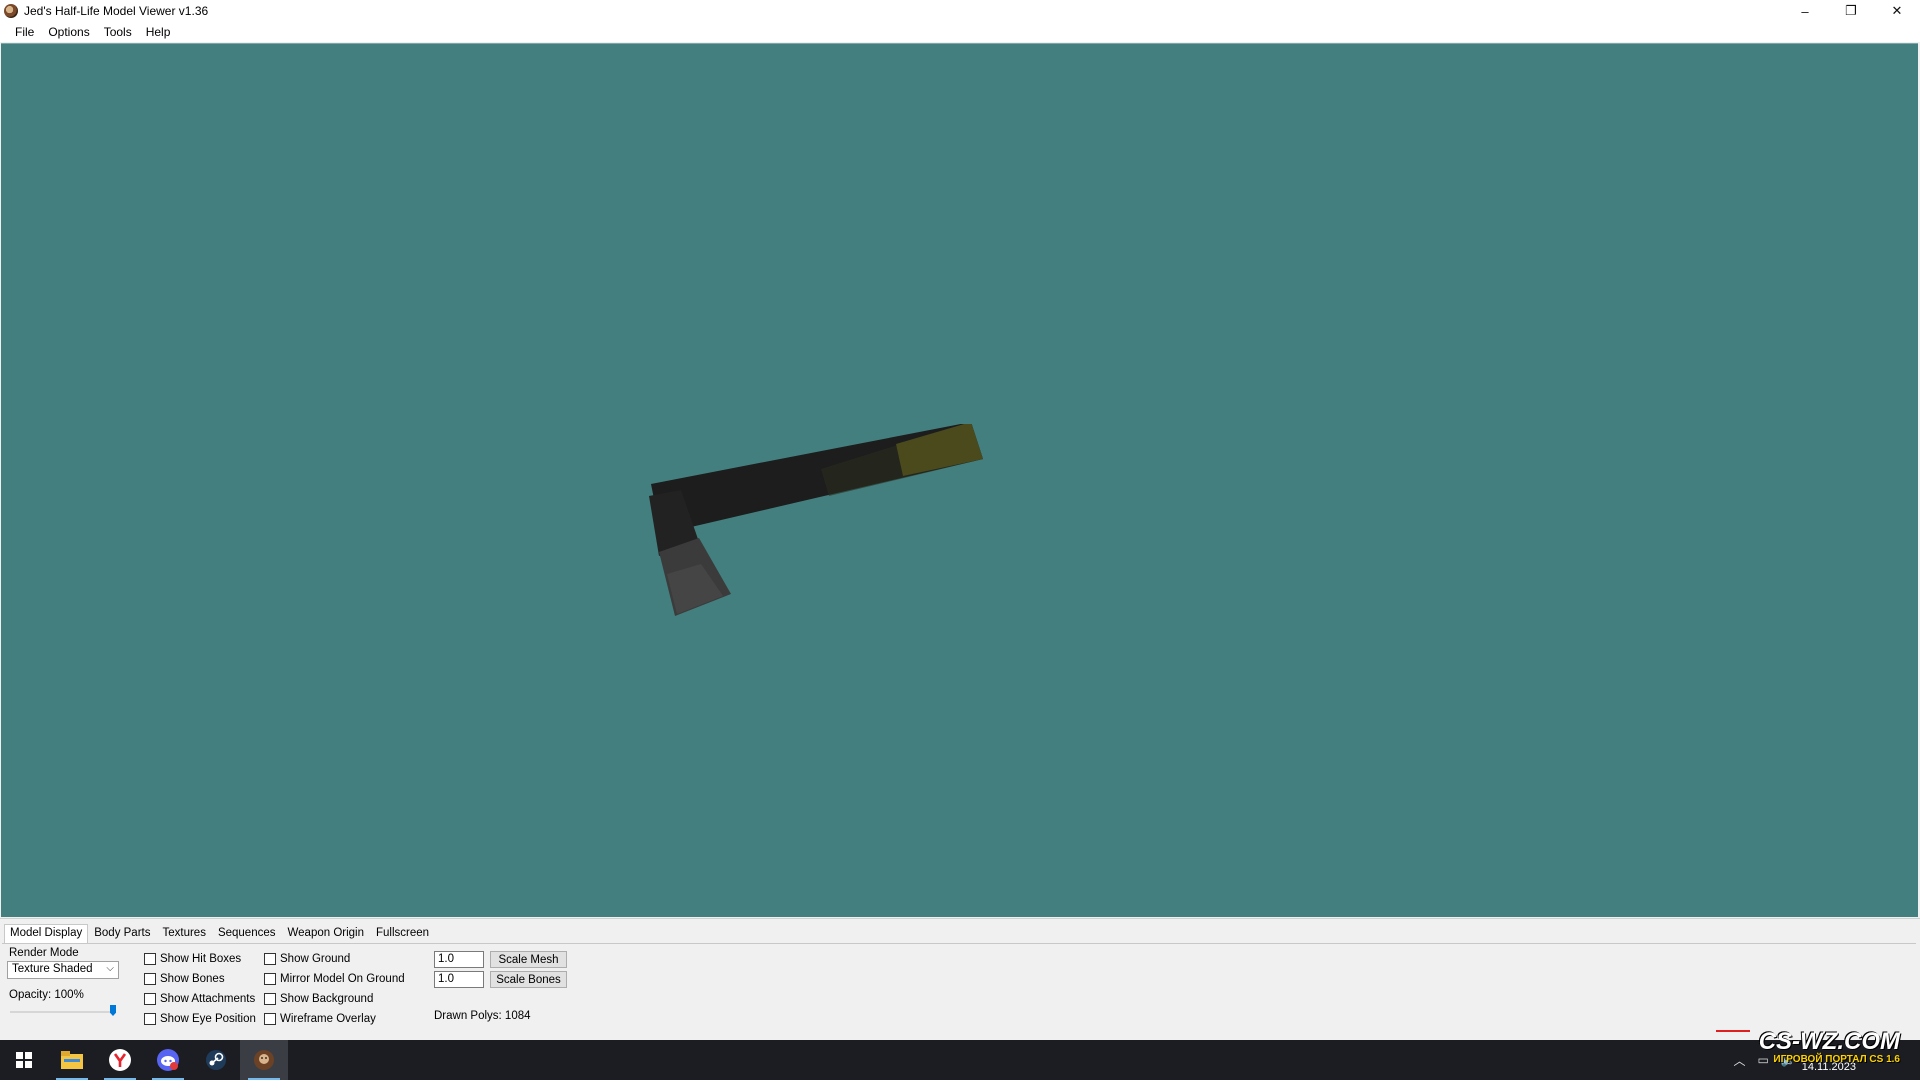 The width and height of the screenshot is (1920, 1080). I want to click on title-bar: Jed's Half-Life Model Viewer v1.36 – ❐ ✕, so click(960, 11).